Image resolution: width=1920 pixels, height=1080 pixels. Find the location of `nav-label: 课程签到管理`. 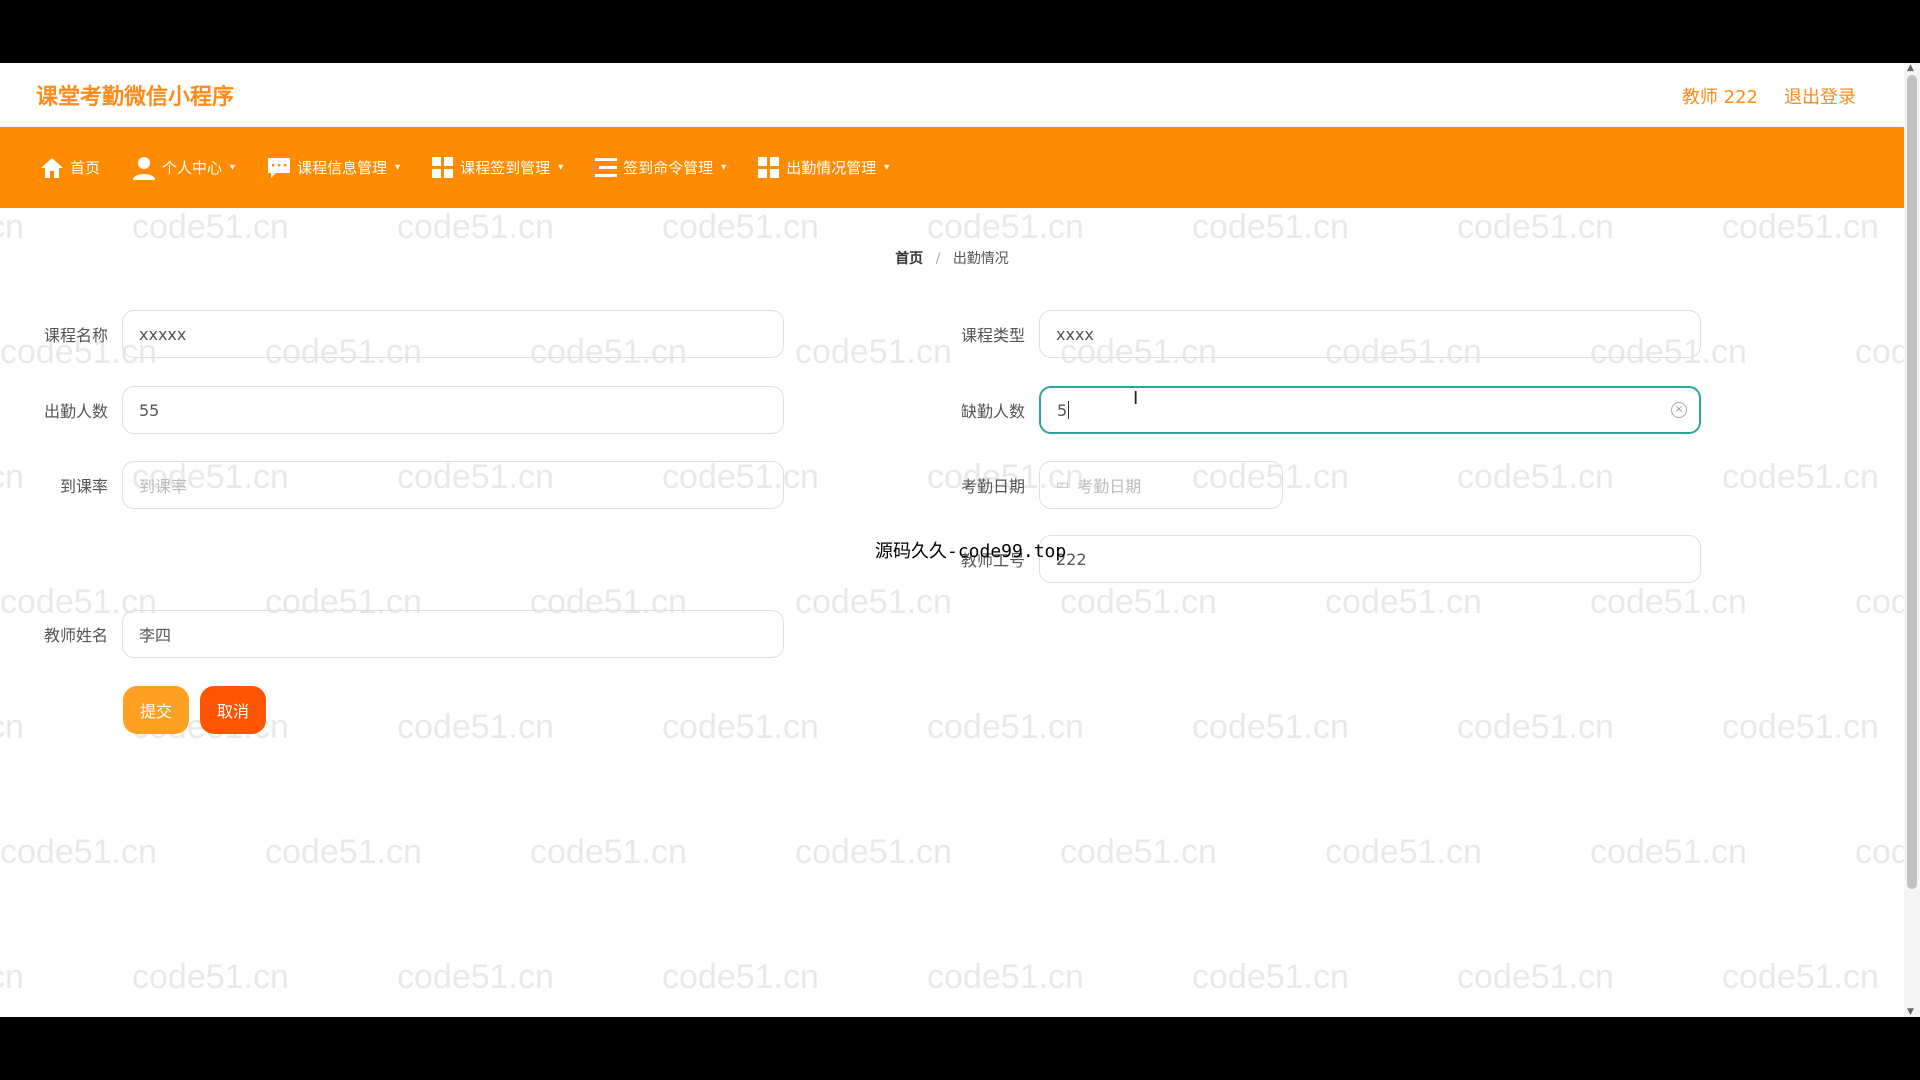

nav-label: 课程签到管理 is located at coordinates (505, 168).